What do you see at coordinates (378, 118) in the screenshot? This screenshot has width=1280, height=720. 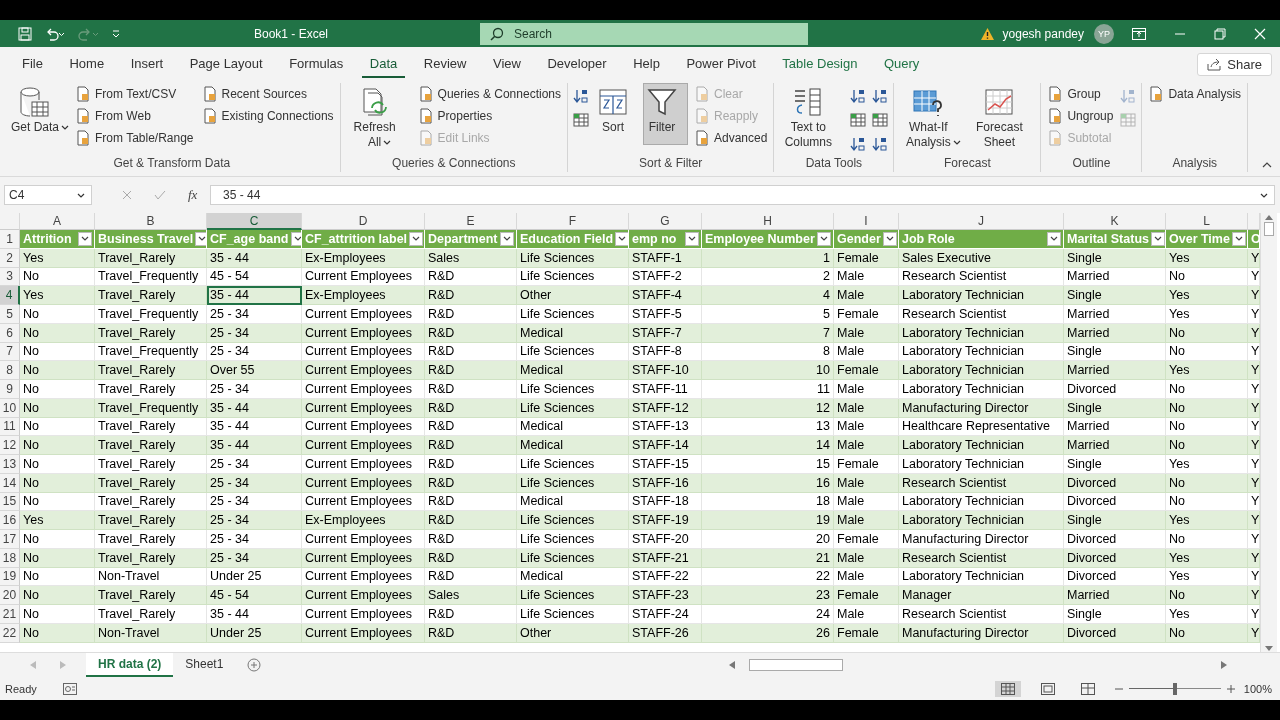 I see `ribbon-button: Refresh All` at bounding box center [378, 118].